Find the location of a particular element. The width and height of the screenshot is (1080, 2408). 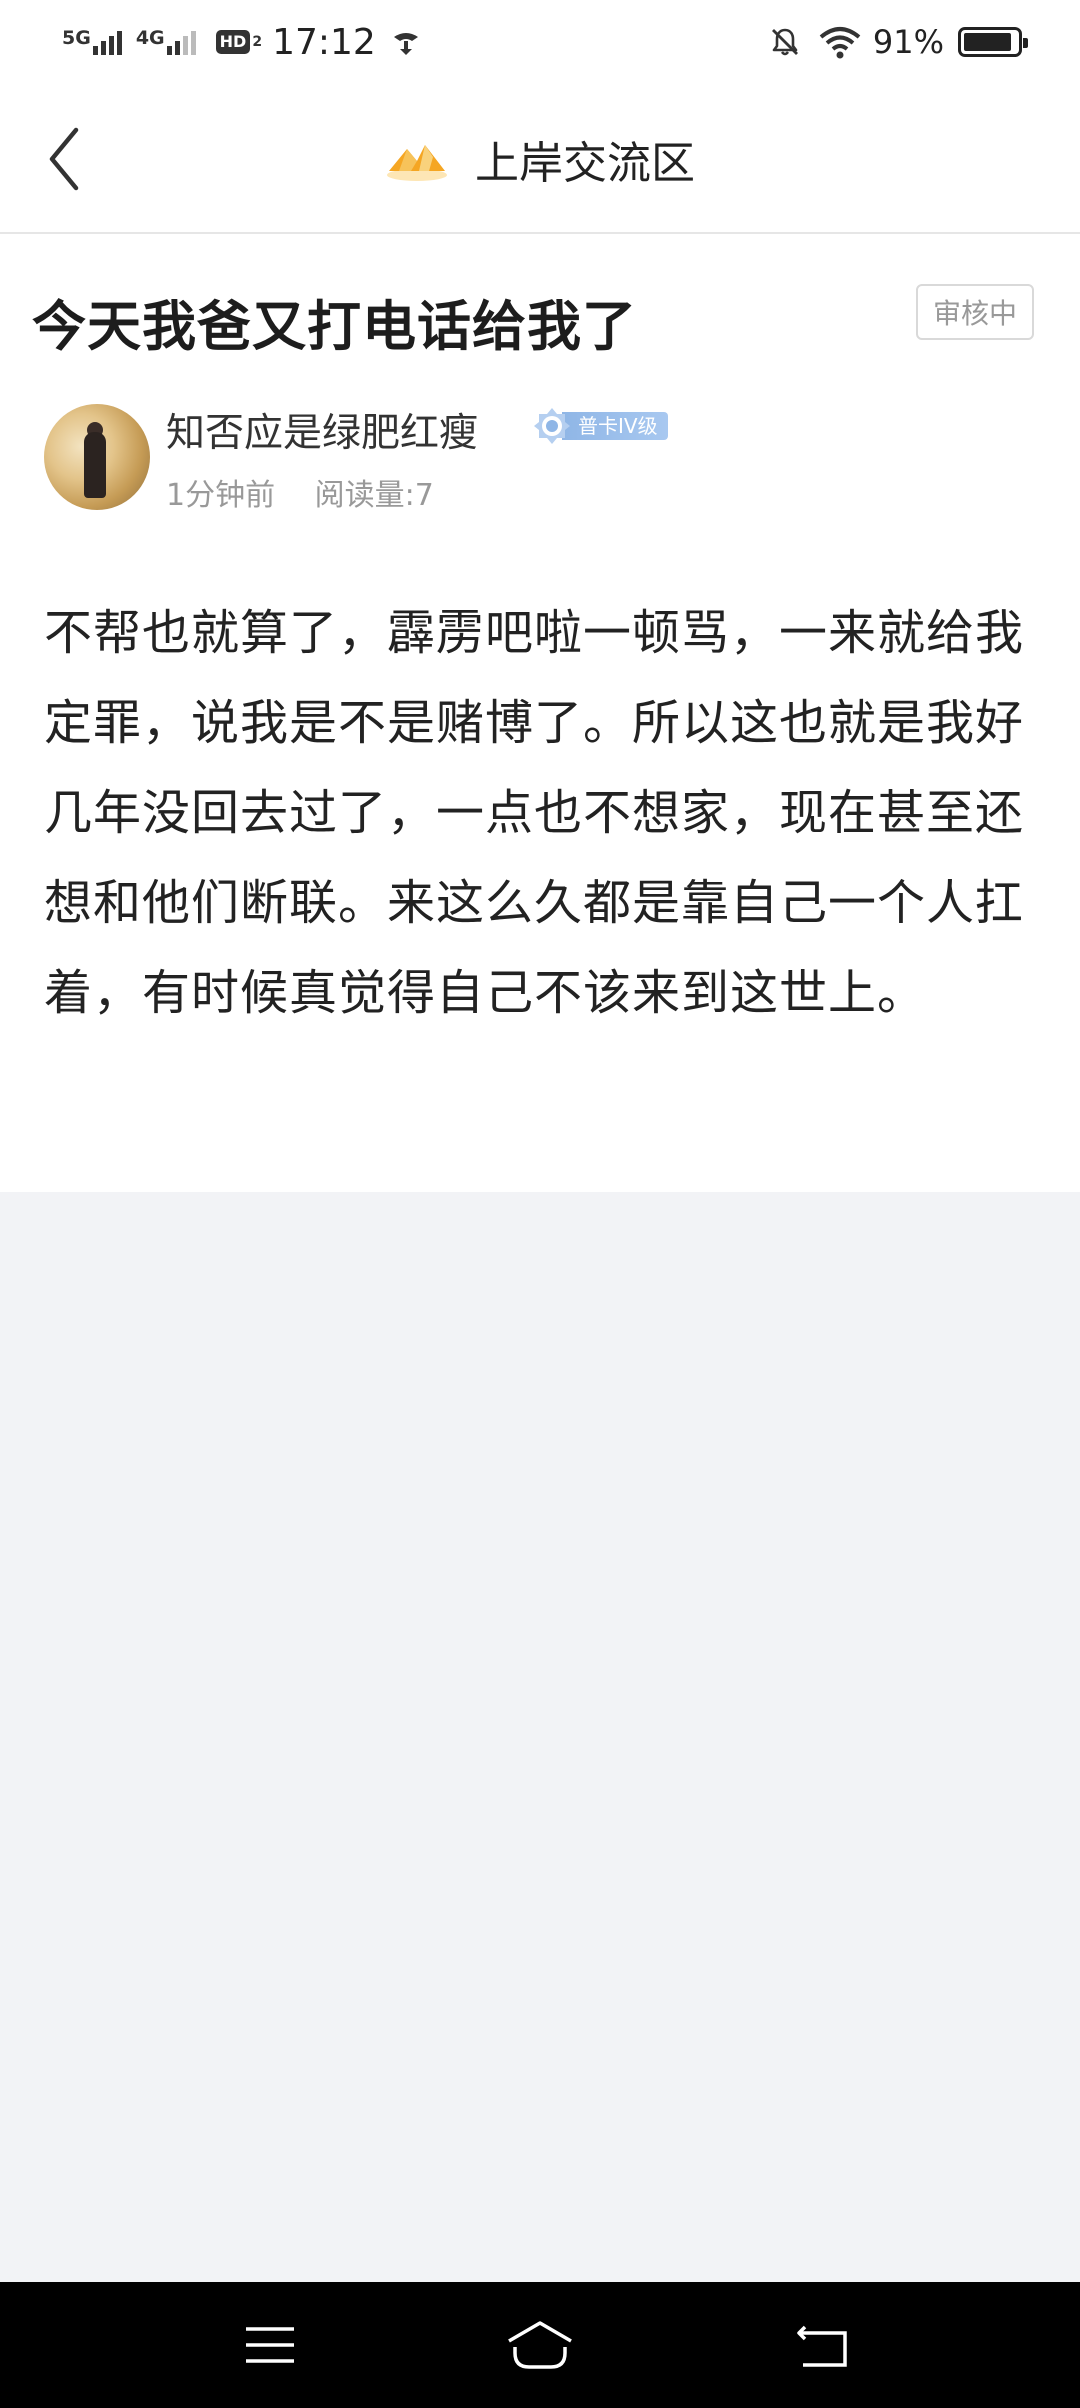

home-icon is located at coordinates (540, 2345).